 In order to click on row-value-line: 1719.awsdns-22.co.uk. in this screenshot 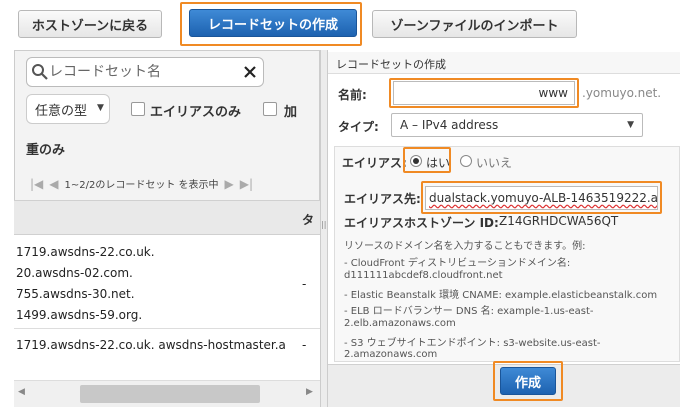, I will do `click(85, 252)`.